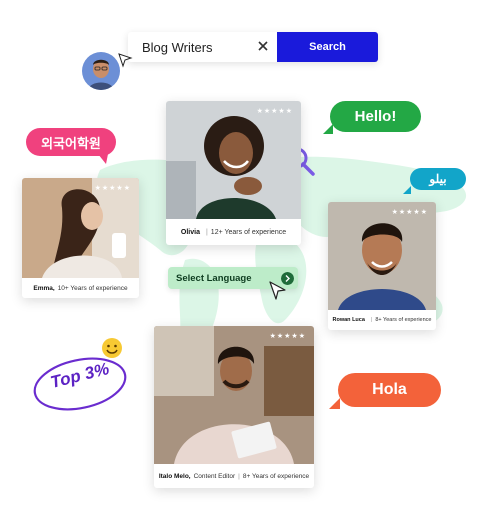 This screenshot has height=524, width=497. I want to click on bubble-korean-tail, so click(103, 159).